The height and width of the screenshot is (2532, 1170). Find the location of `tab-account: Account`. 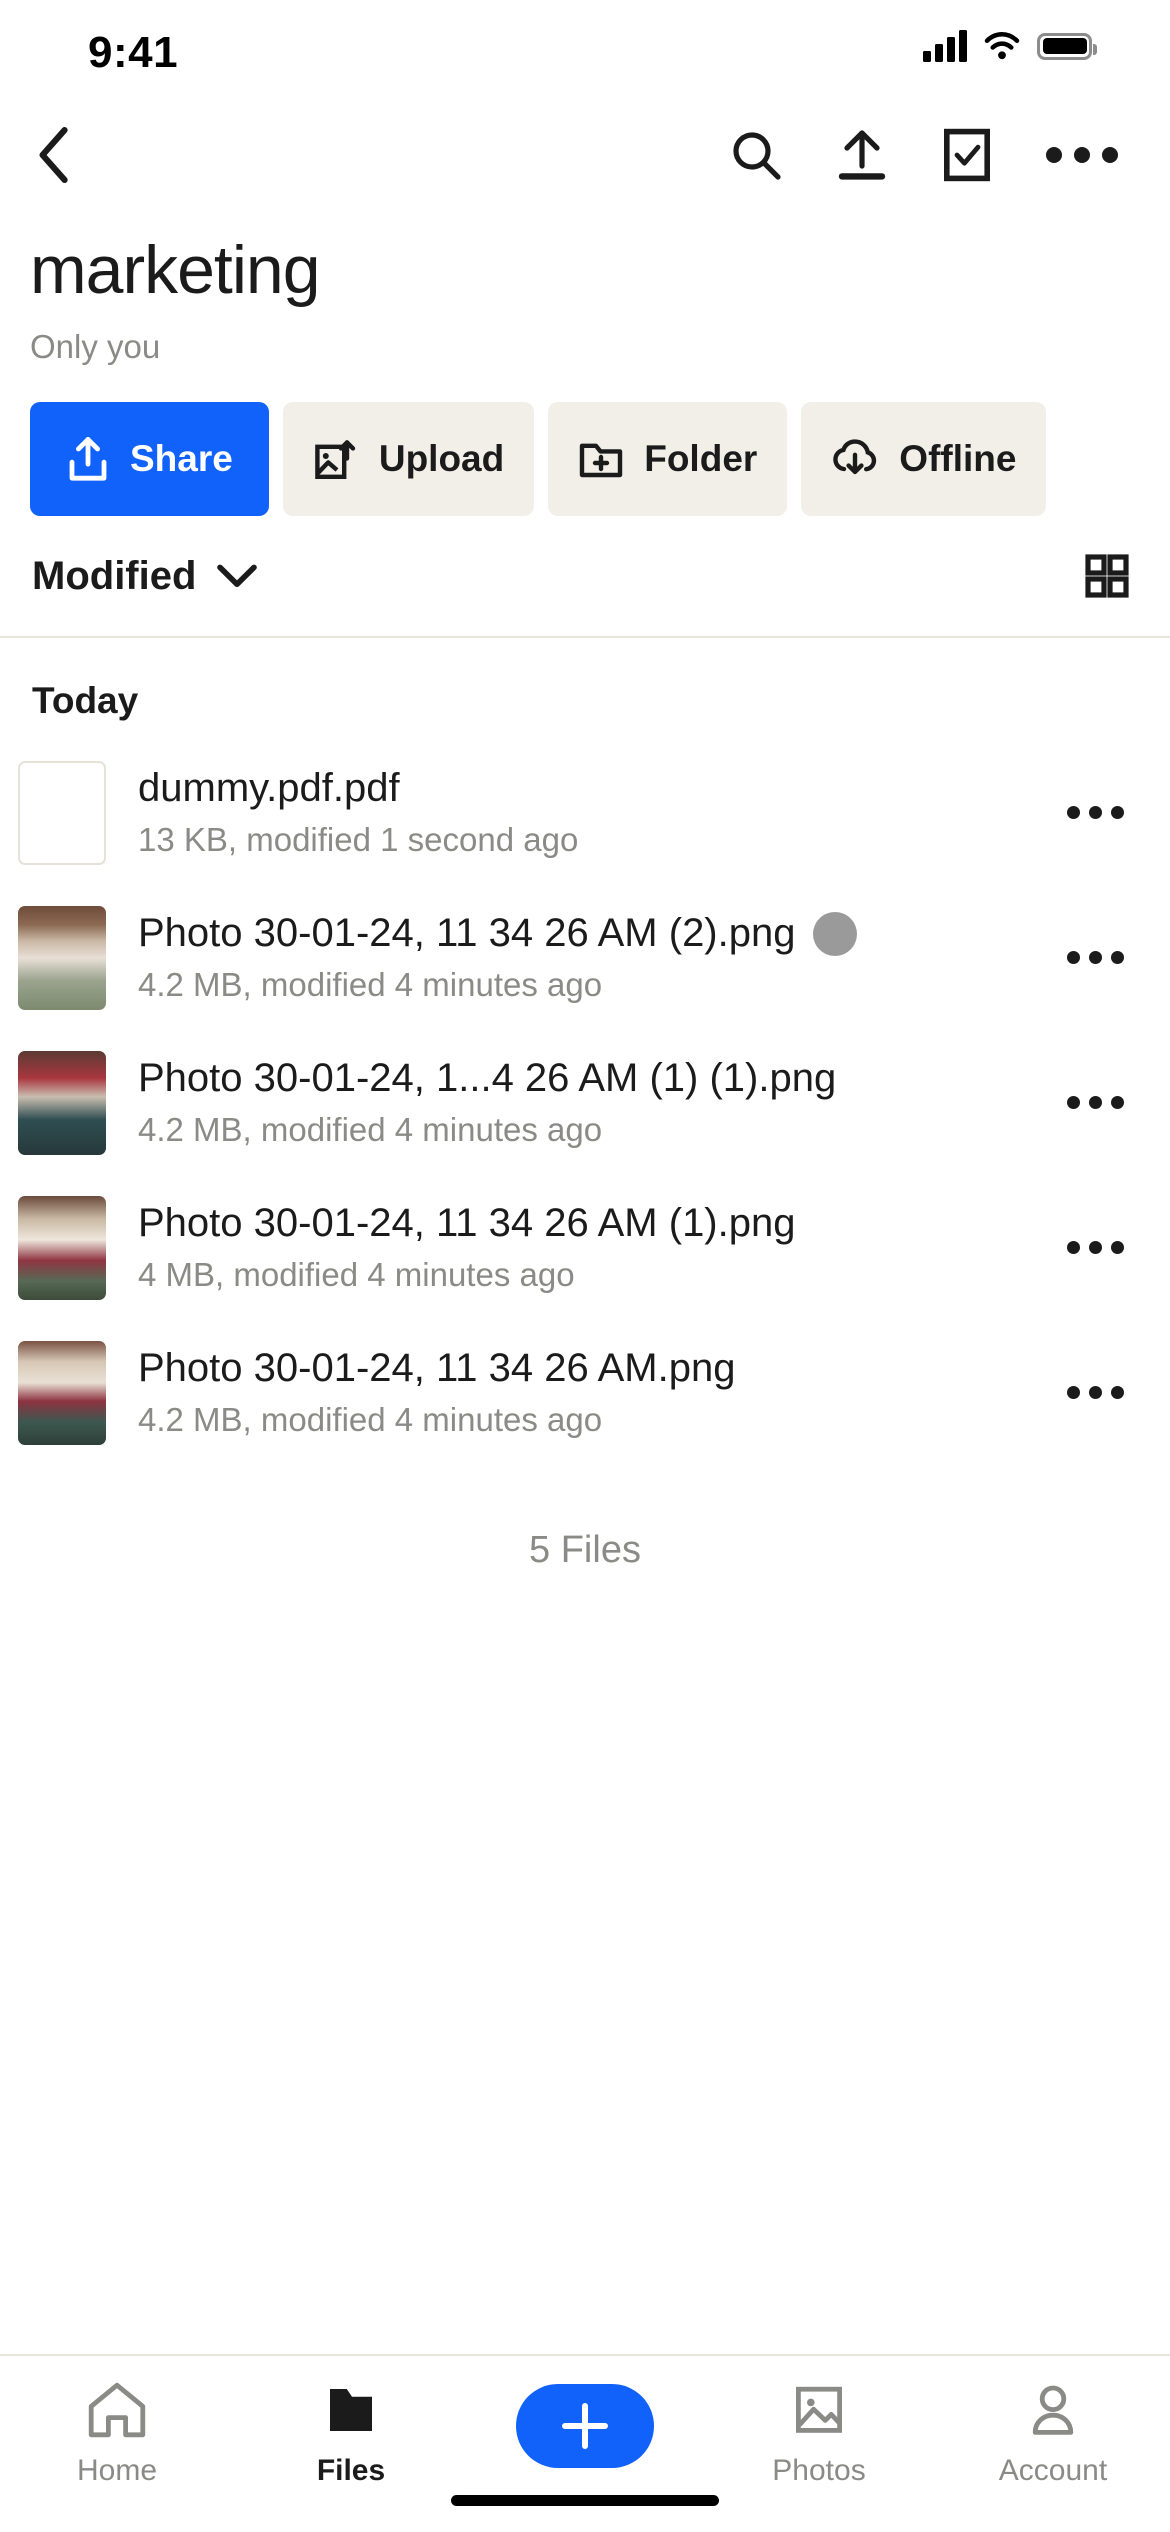

tab-account: Account is located at coordinates (1053, 2434).